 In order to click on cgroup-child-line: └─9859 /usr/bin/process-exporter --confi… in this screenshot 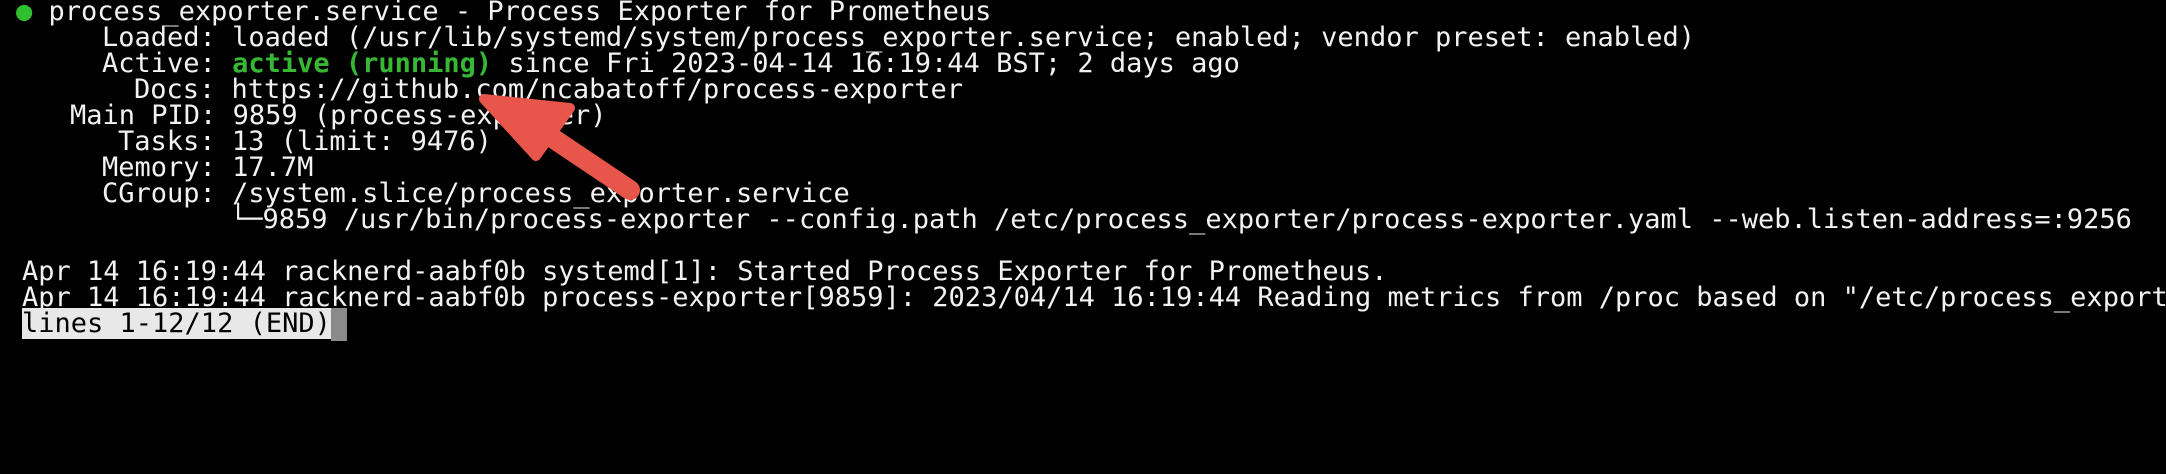, I will do `click(1181, 220)`.